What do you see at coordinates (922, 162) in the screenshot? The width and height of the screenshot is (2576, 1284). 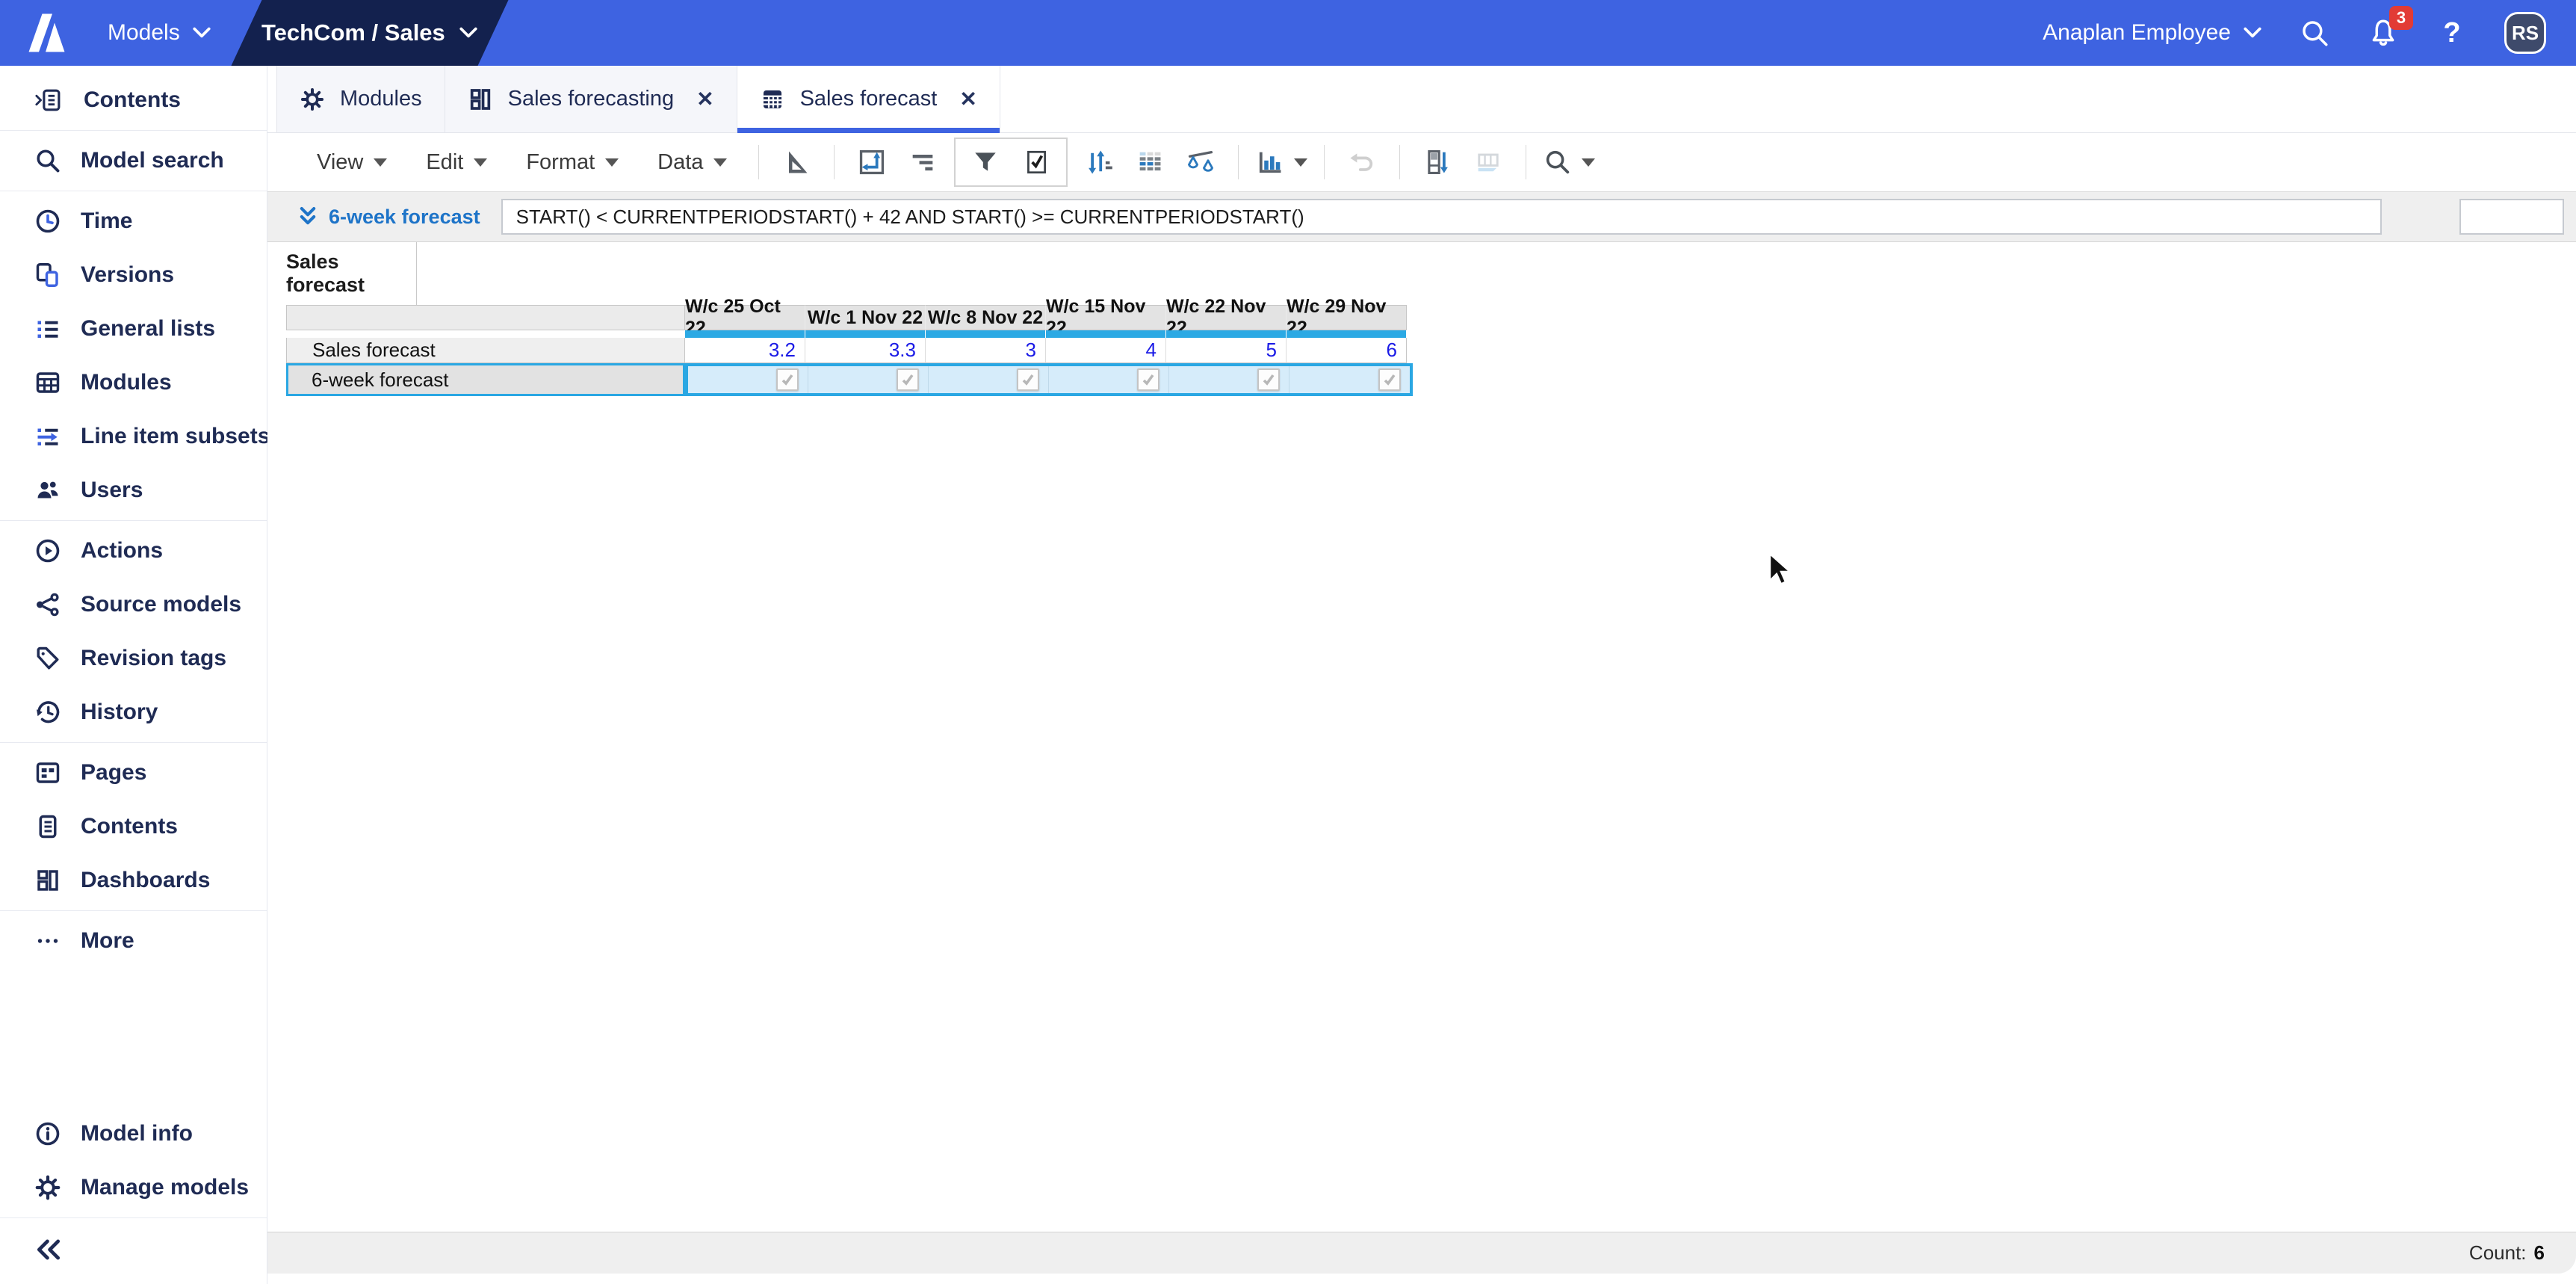 I see `hierarchy-levels-button` at bounding box center [922, 162].